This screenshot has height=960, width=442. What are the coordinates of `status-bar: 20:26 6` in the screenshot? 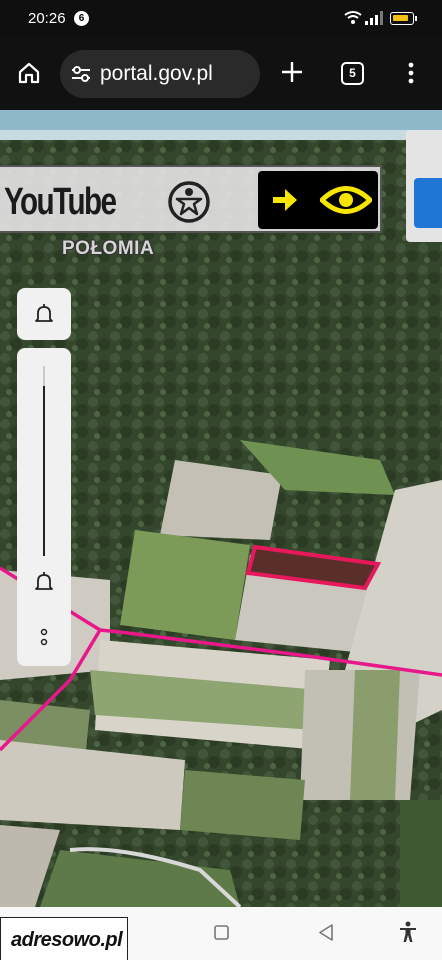 It's located at (221, 19).